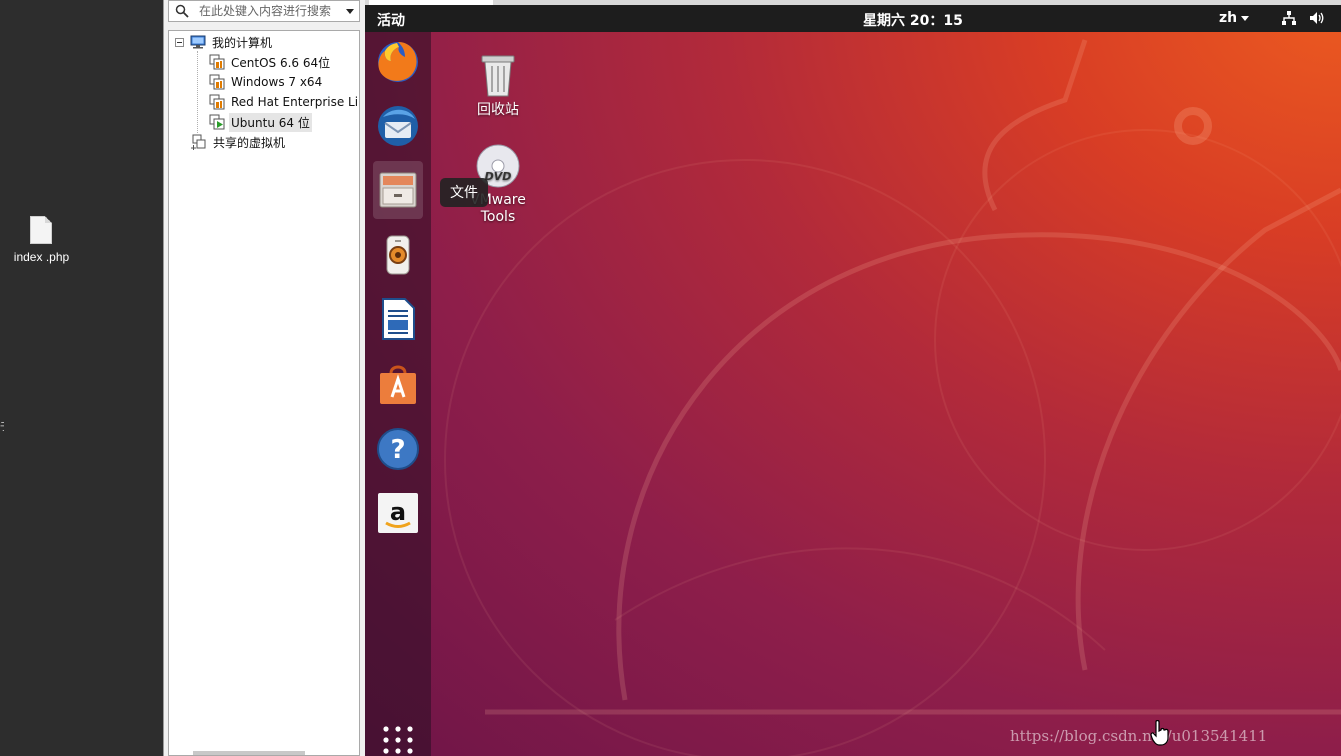  I want to click on dvd-label-line2: Tools, so click(498, 217).